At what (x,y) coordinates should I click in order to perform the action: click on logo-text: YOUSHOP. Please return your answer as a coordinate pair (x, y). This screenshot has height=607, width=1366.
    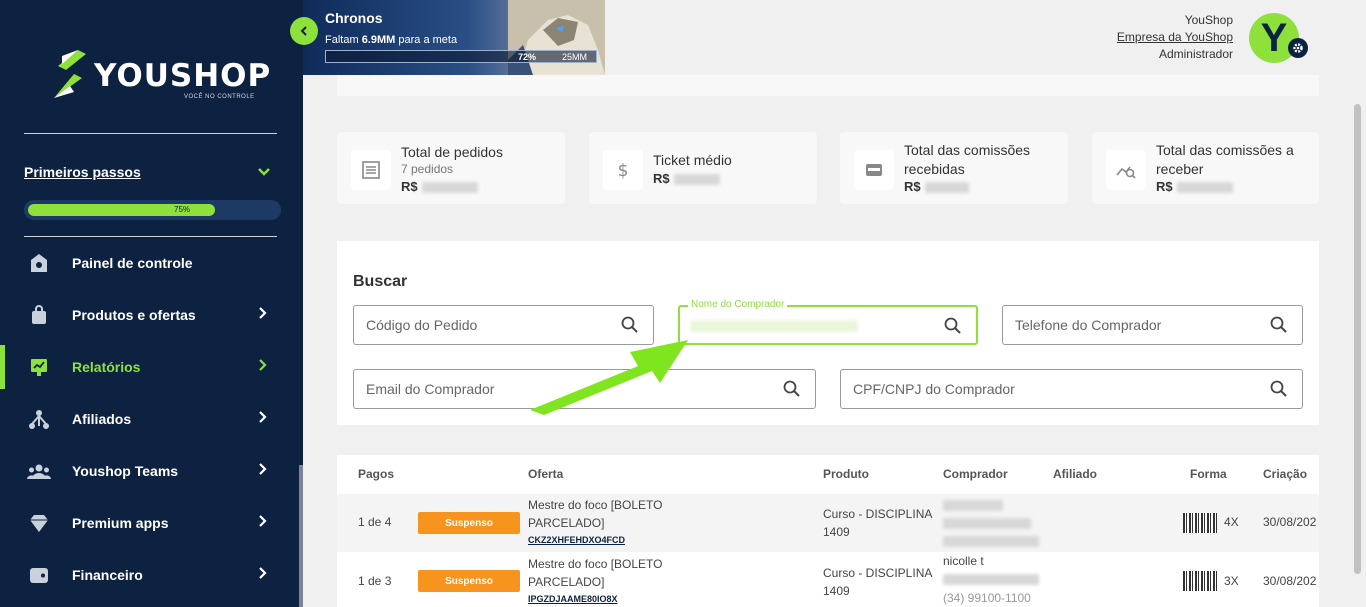
    Looking at the image, I should click on (183, 76).